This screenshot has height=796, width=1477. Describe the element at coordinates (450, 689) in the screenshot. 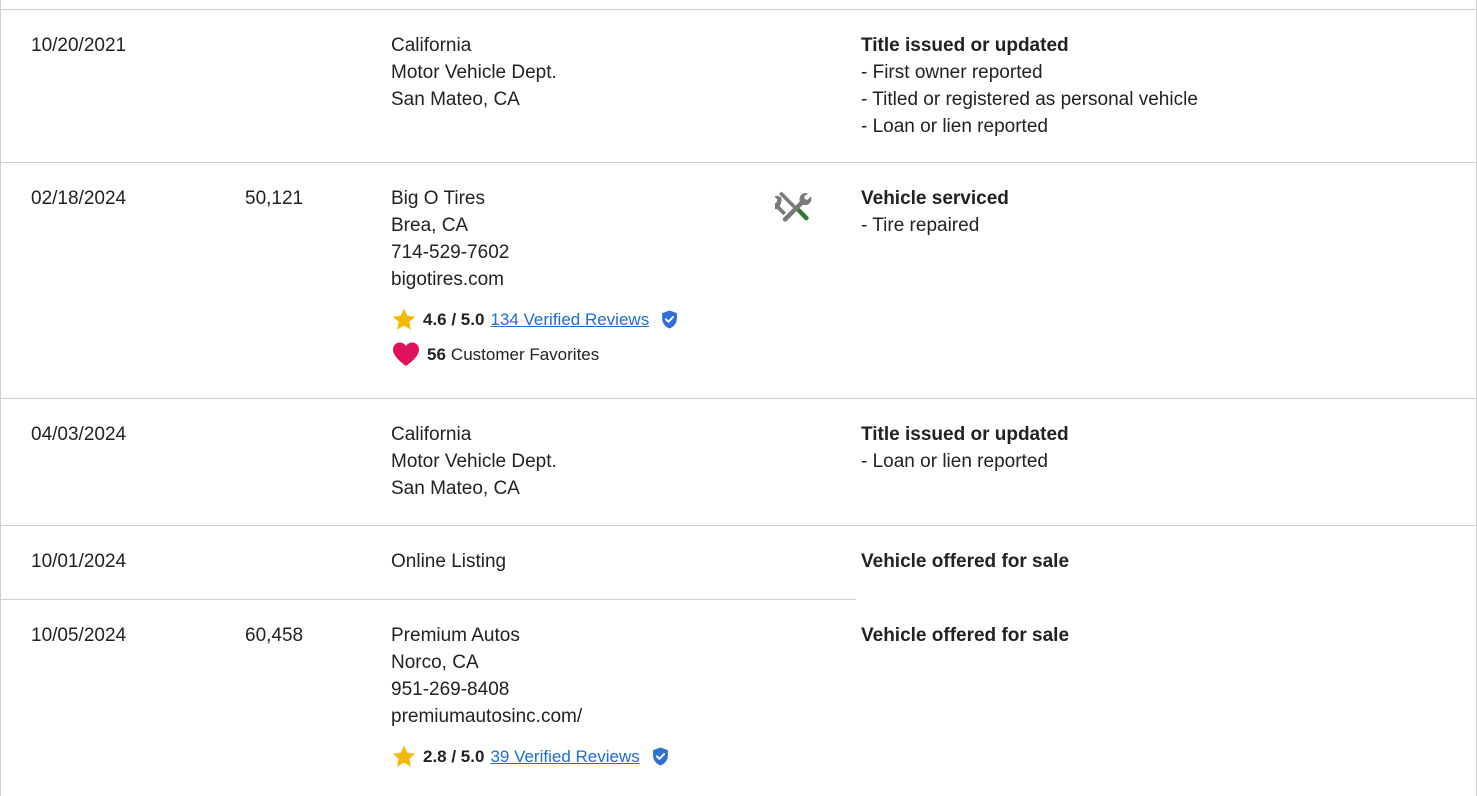

I see `source-phone: 951-269-8408` at that location.